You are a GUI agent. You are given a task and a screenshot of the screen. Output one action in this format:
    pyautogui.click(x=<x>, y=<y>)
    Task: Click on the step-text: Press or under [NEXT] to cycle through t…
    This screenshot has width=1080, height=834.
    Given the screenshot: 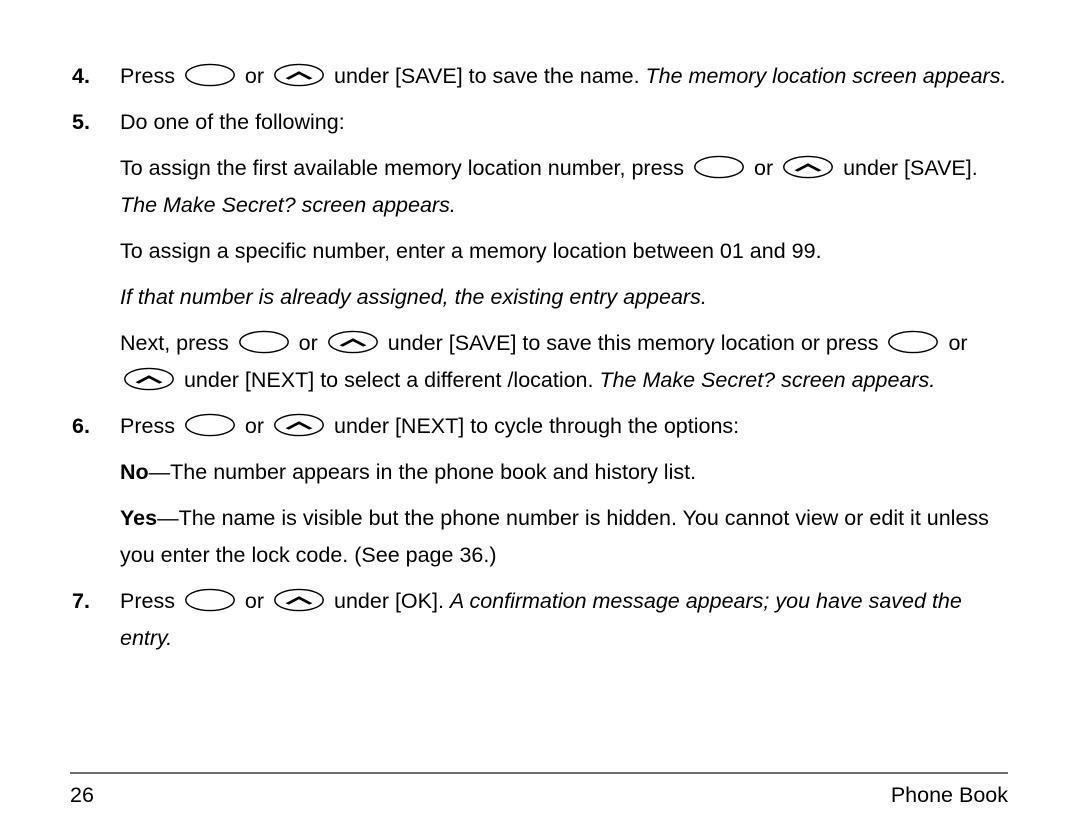 What is the action you would take?
    pyautogui.click(x=565, y=426)
    